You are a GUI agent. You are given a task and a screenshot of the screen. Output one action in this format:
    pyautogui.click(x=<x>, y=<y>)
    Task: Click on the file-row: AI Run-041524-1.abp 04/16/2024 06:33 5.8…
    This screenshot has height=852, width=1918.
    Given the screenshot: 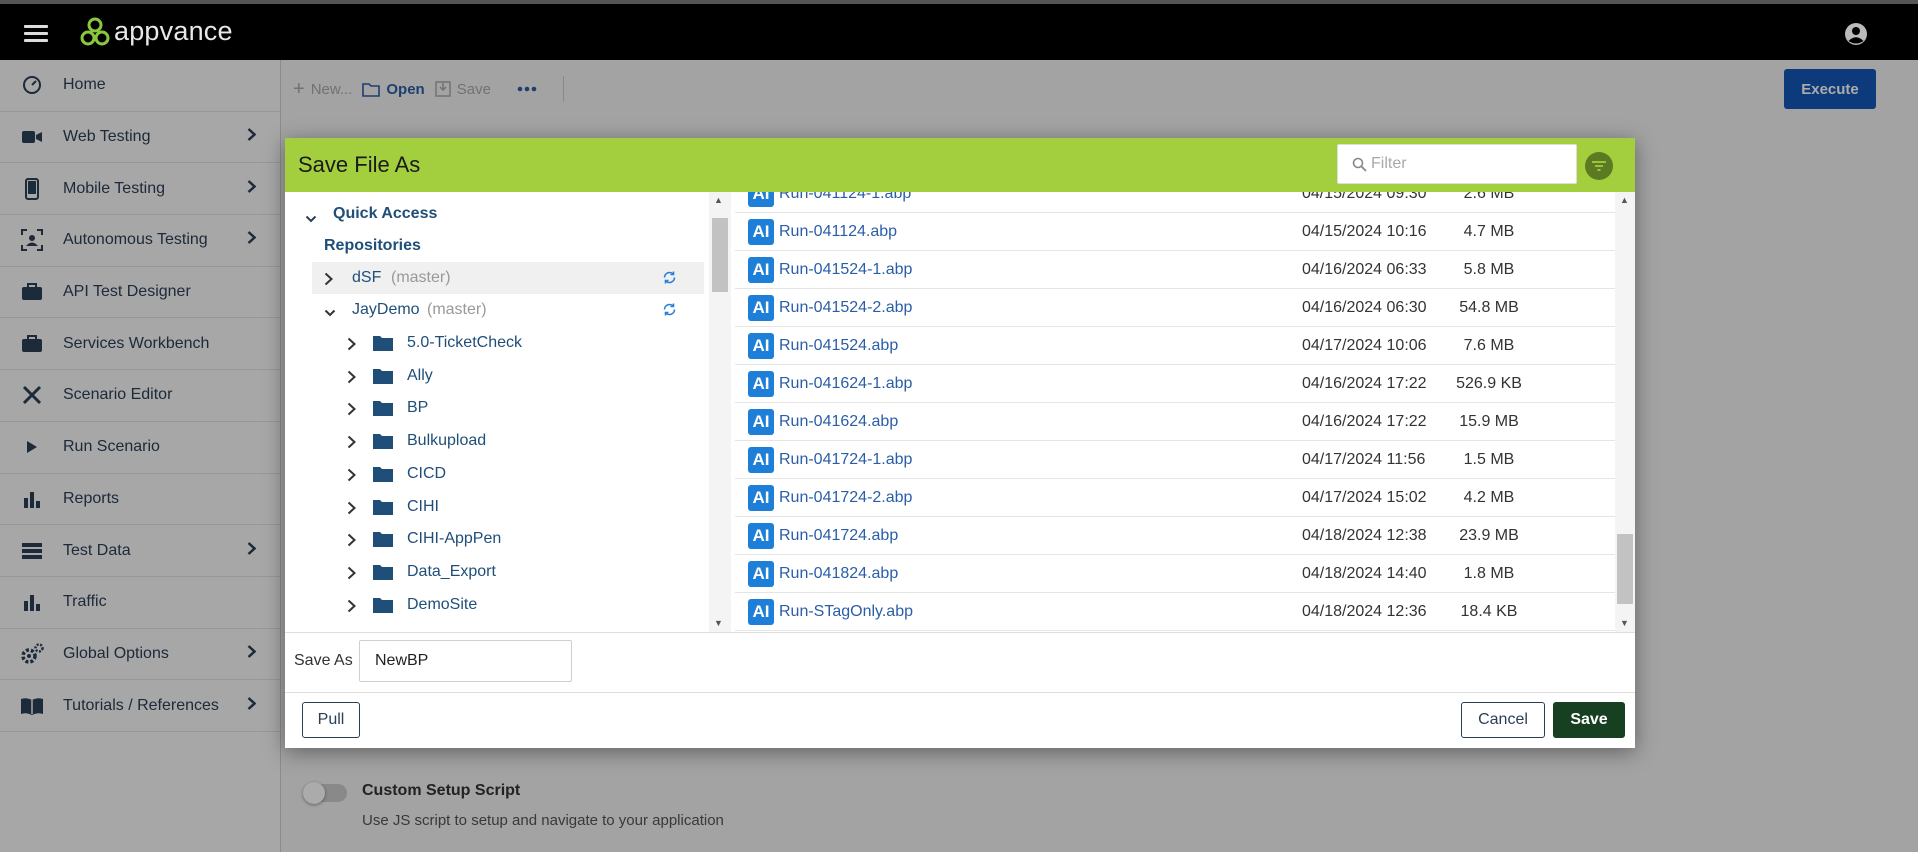 What is the action you would take?
    pyautogui.click(x=1175, y=270)
    